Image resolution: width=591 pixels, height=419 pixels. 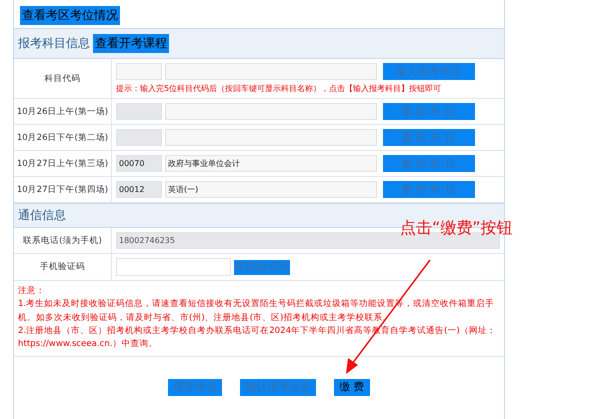 I want to click on name-field: 政府与事业单位会计, so click(x=271, y=163).